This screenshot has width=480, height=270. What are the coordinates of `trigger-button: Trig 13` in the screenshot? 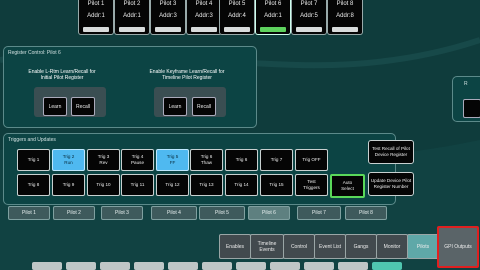 It's located at (206, 185).